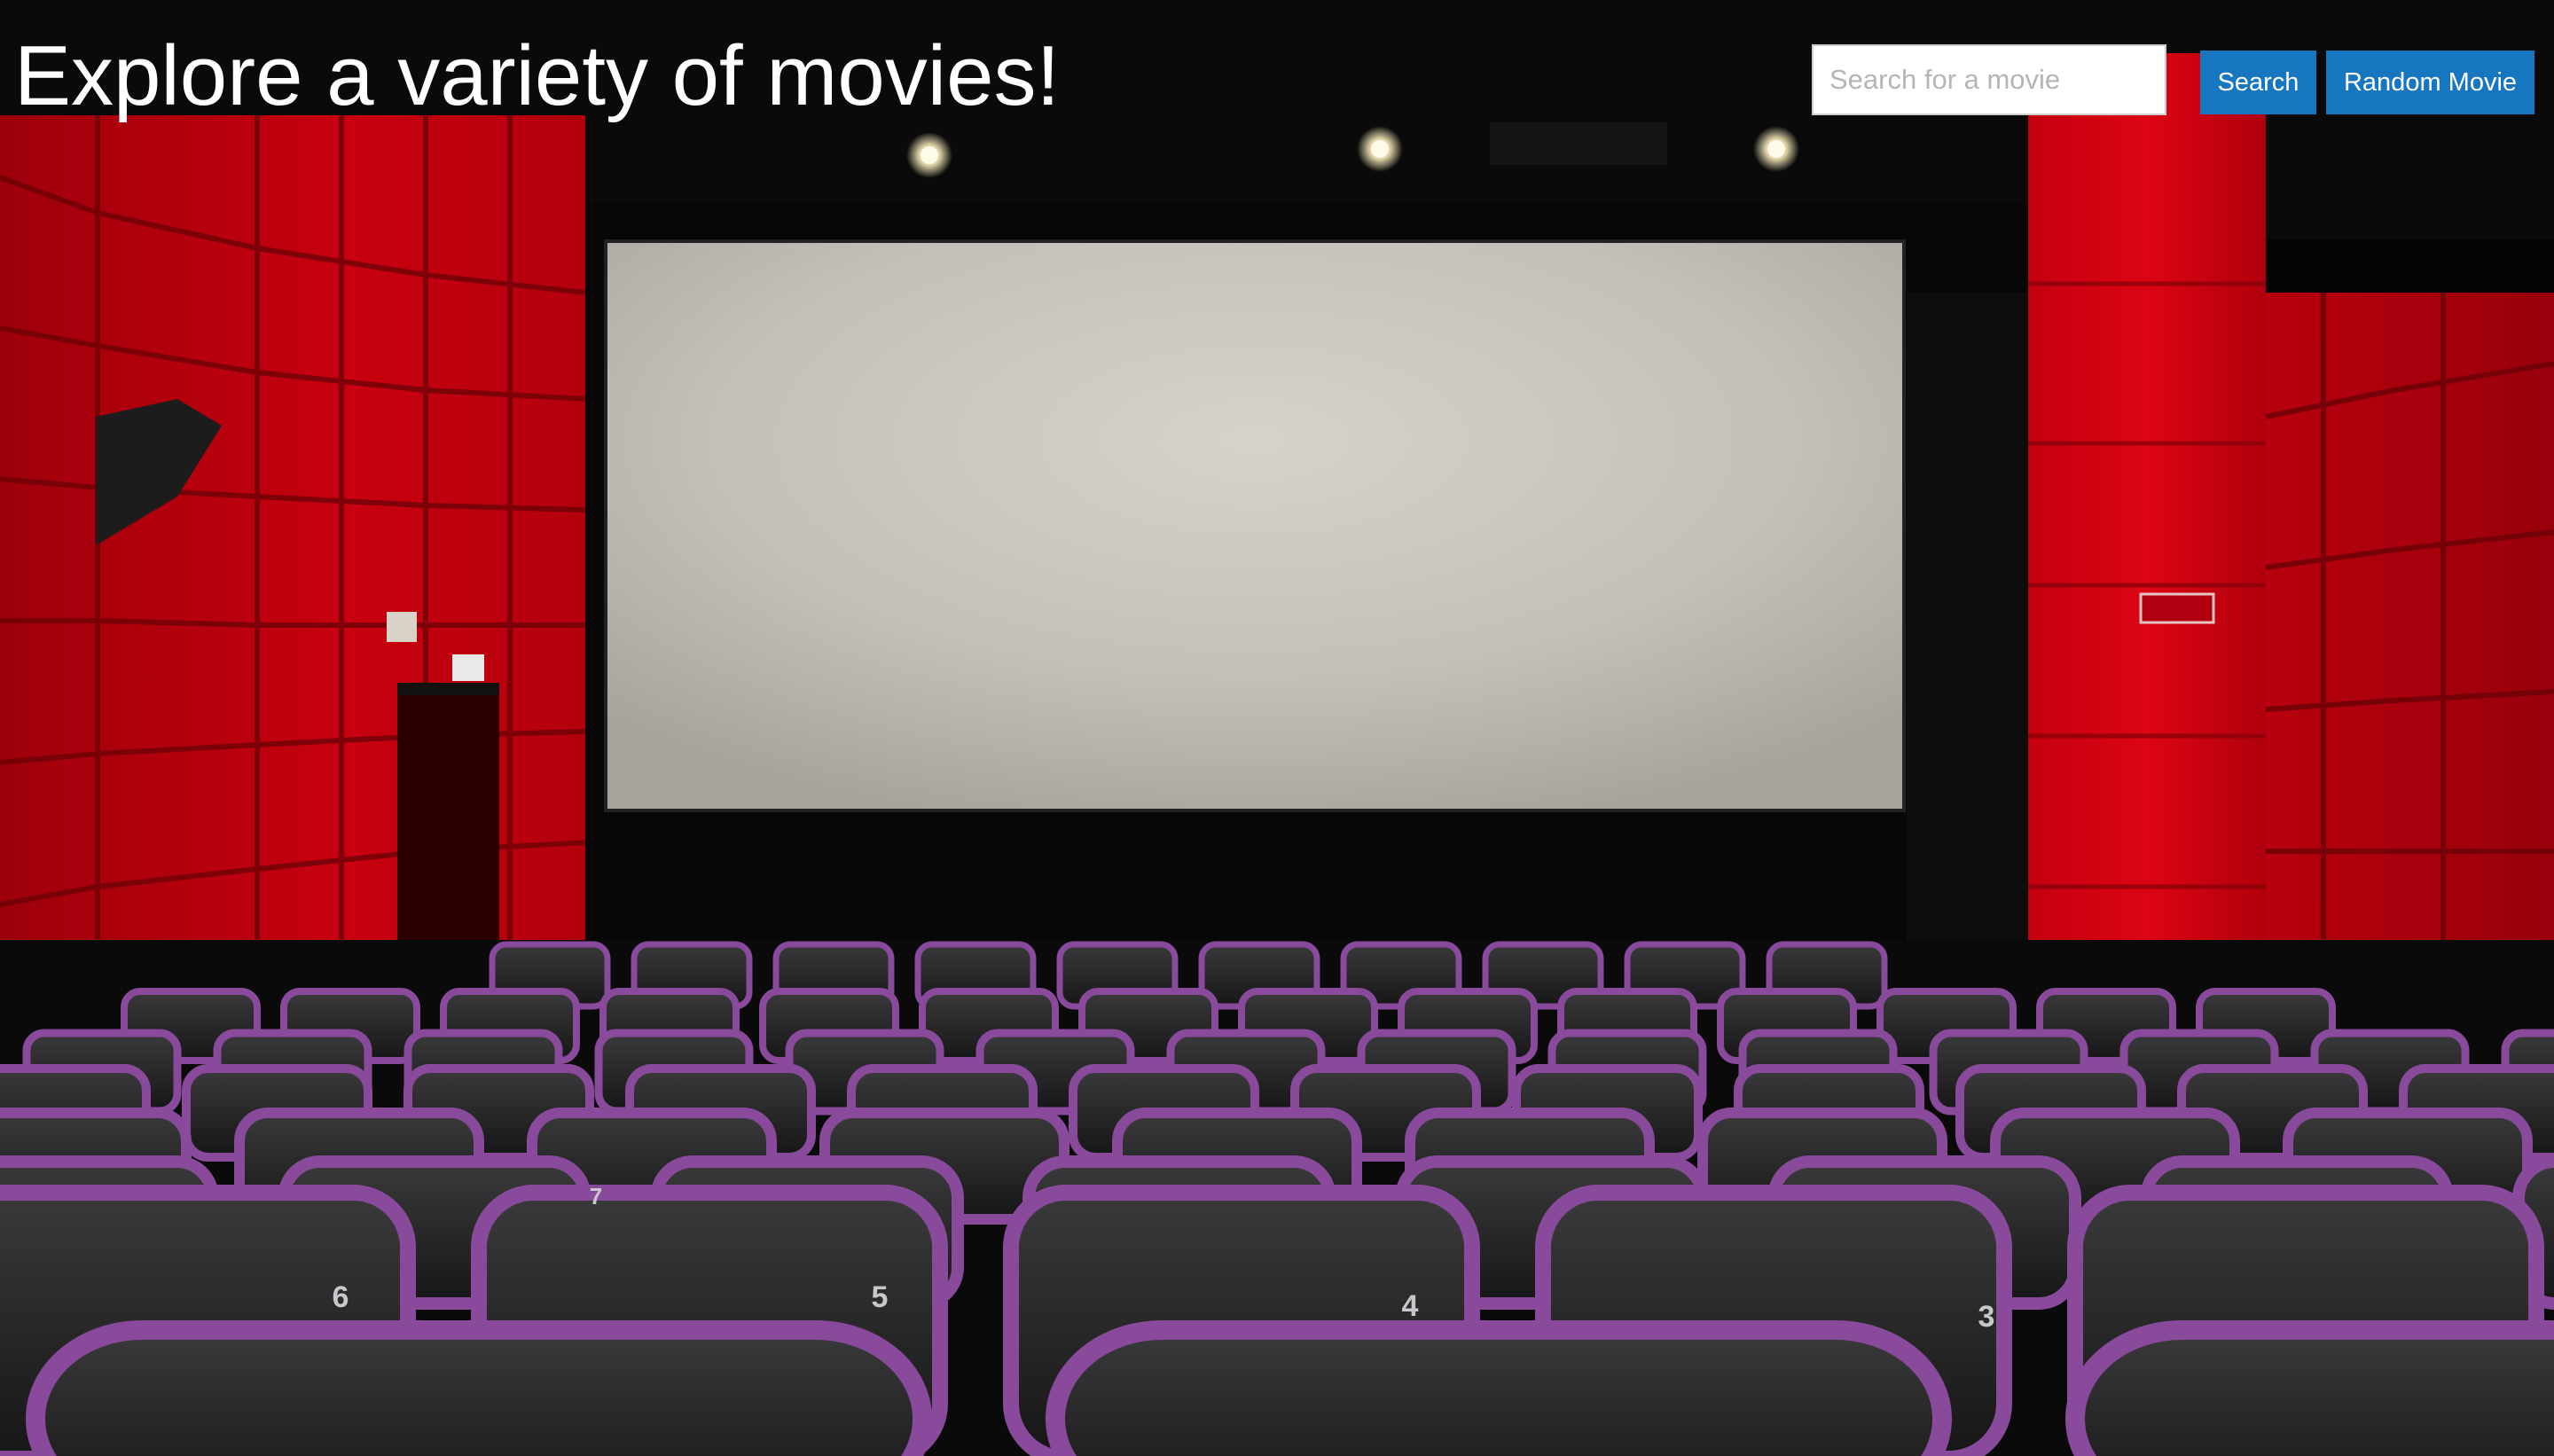  Describe the element at coordinates (596, 1196) in the screenshot. I see `seat-number: 7` at that location.